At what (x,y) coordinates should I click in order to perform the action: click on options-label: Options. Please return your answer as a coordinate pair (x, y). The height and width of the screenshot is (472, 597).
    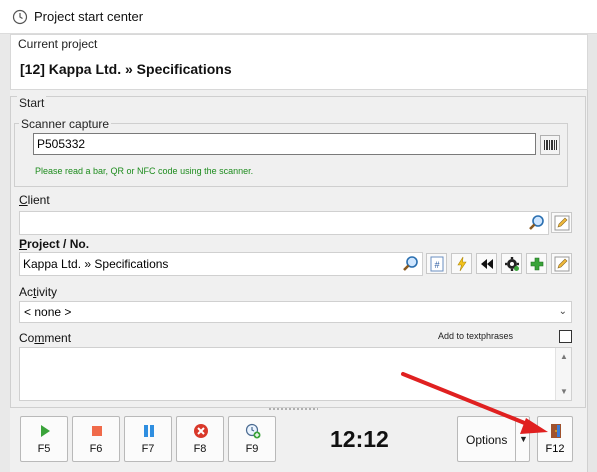
    Looking at the image, I should click on (487, 440).